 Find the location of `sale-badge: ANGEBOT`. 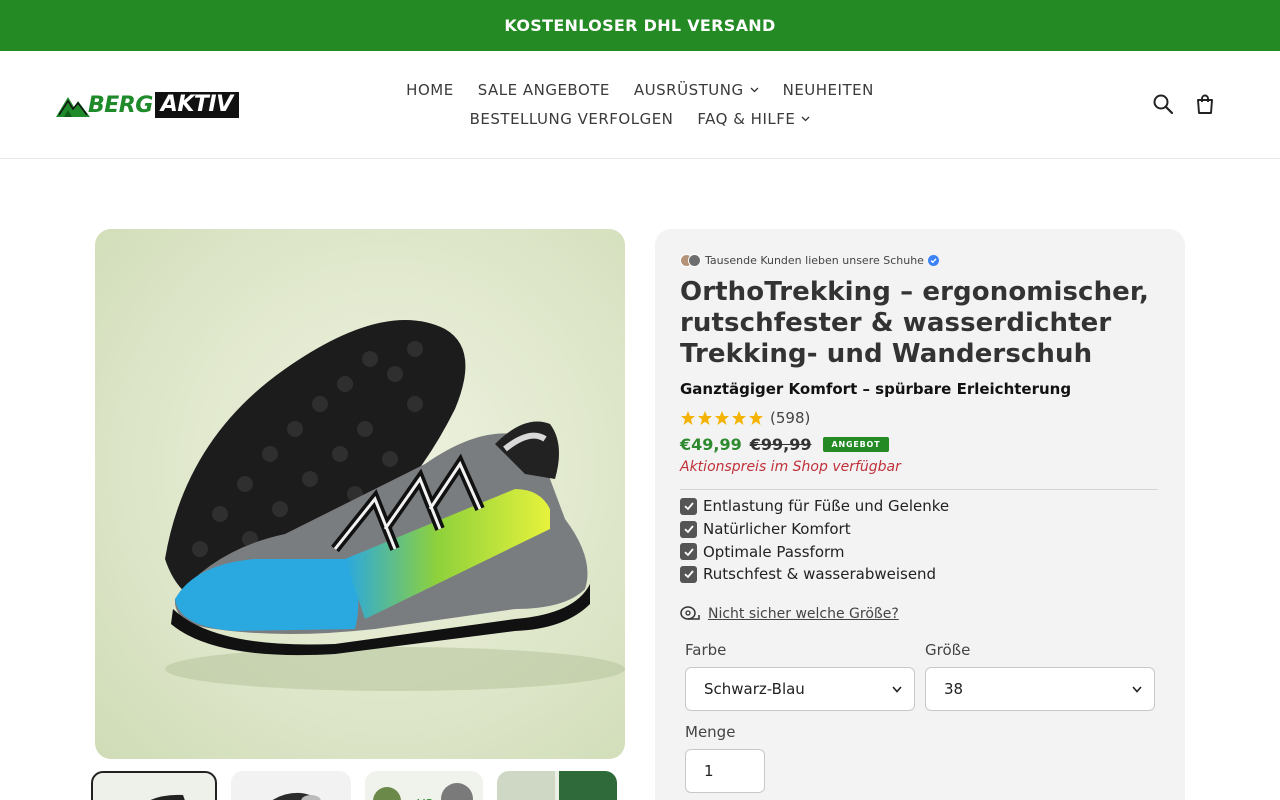

sale-badge: ANGEBOT is located at coordinates (856, 444).